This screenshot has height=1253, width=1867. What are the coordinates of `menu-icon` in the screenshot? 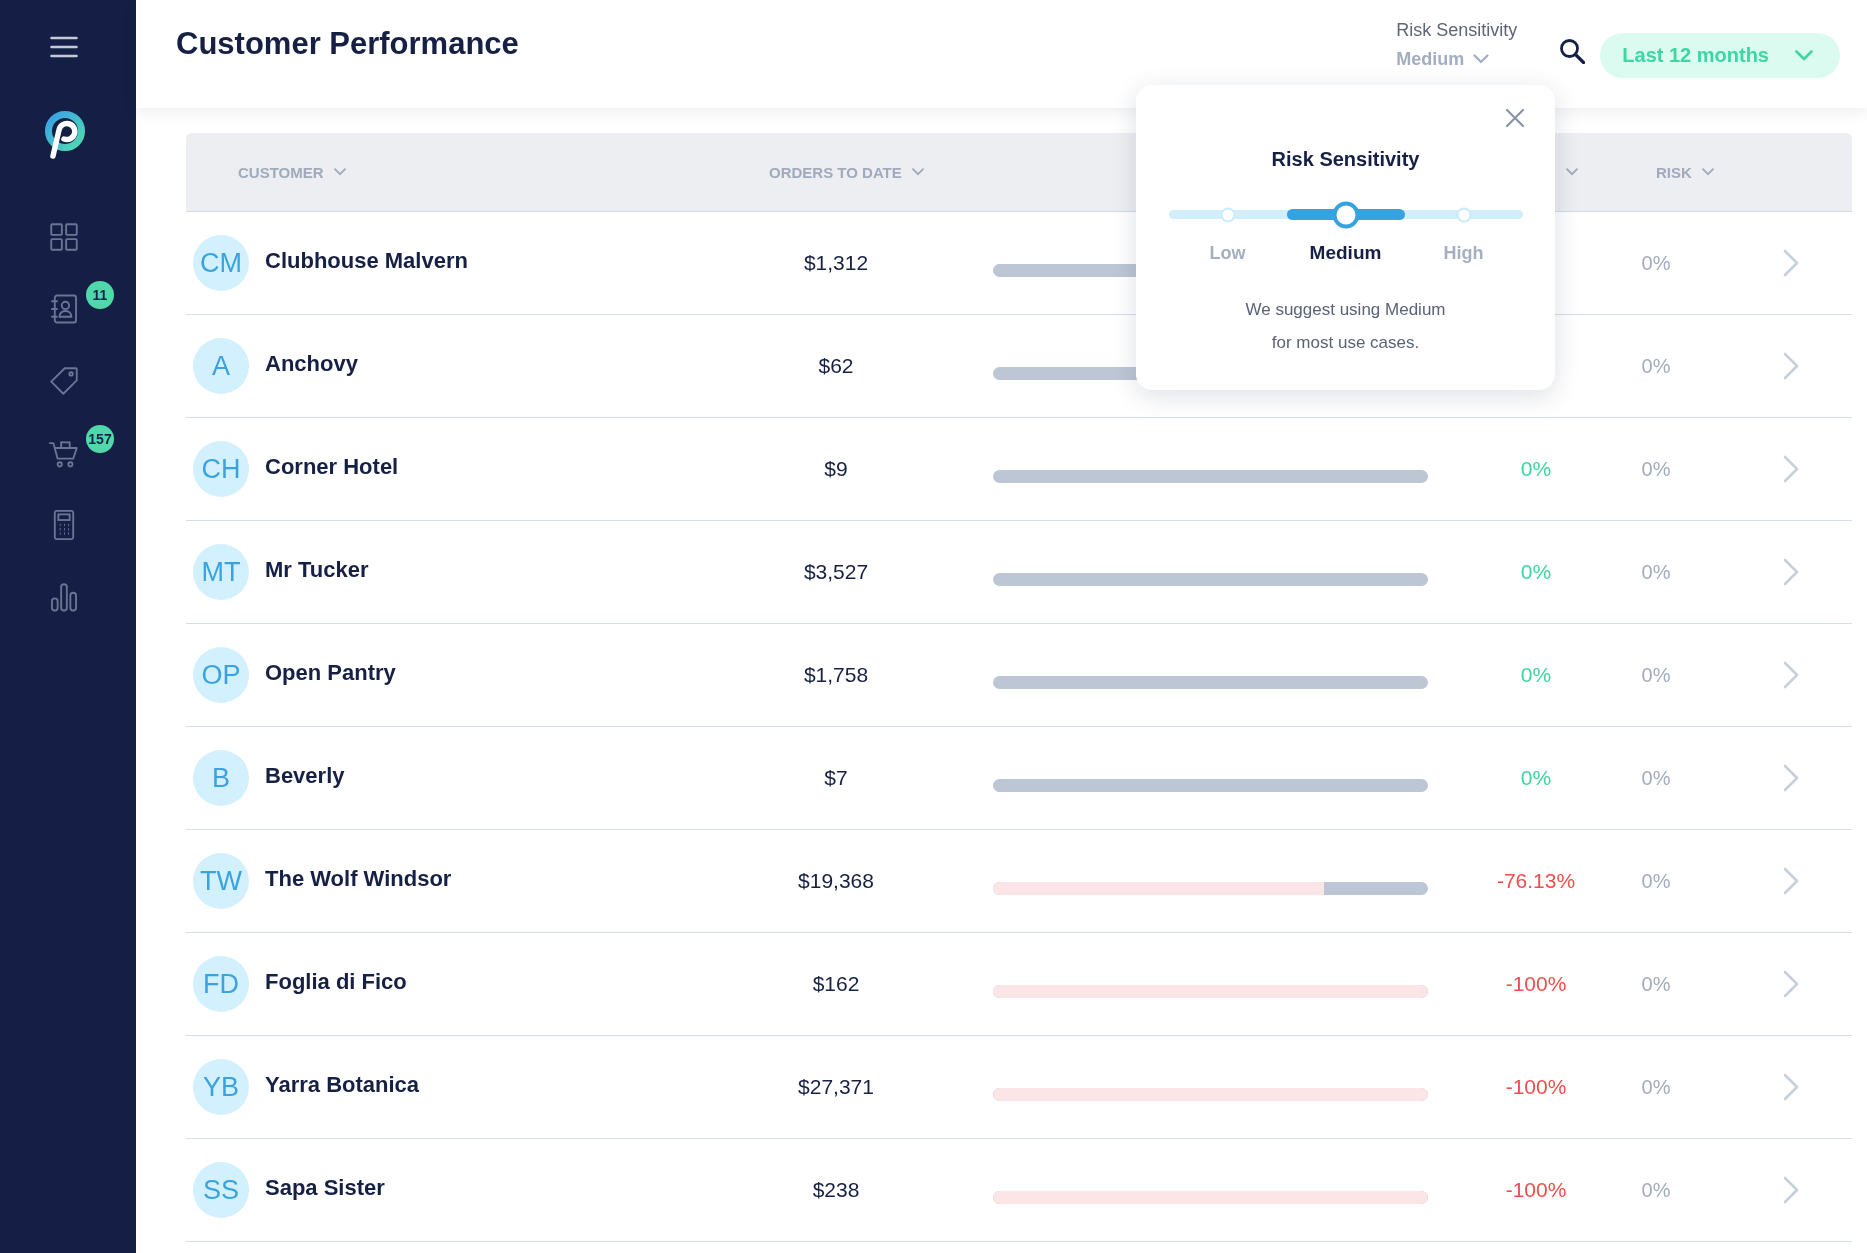 It's located at (64, 47).